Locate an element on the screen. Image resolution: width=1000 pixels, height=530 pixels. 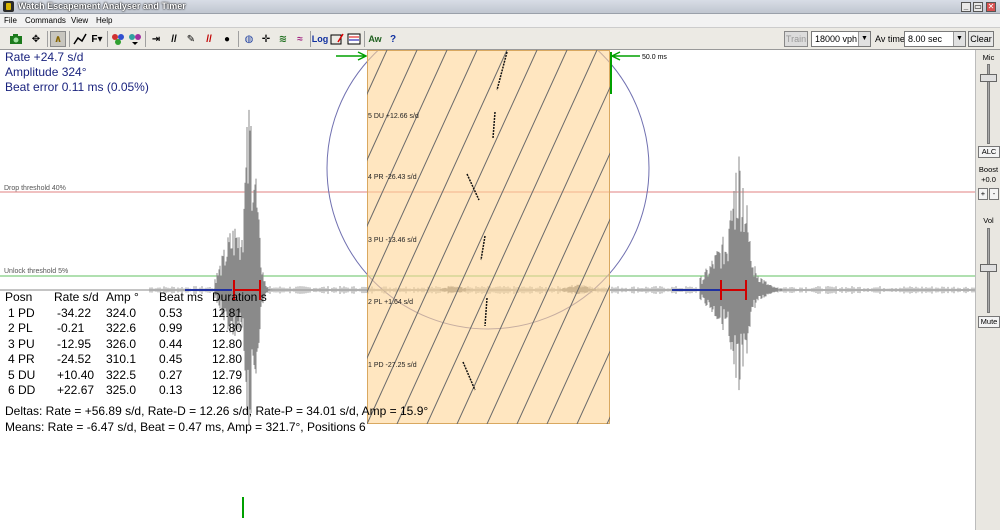
cell-amp: 325.0 is located at coordinates (121, 390).